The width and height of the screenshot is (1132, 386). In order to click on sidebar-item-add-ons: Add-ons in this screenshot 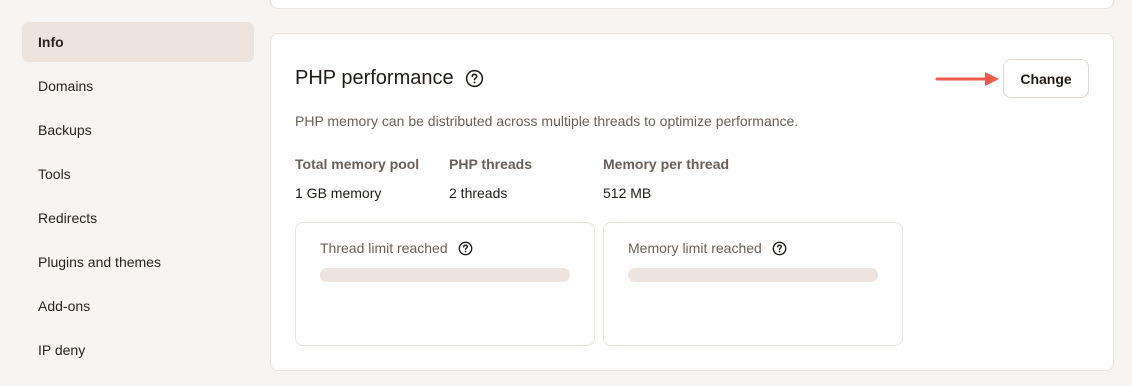, I will do `click(138, 306)`.